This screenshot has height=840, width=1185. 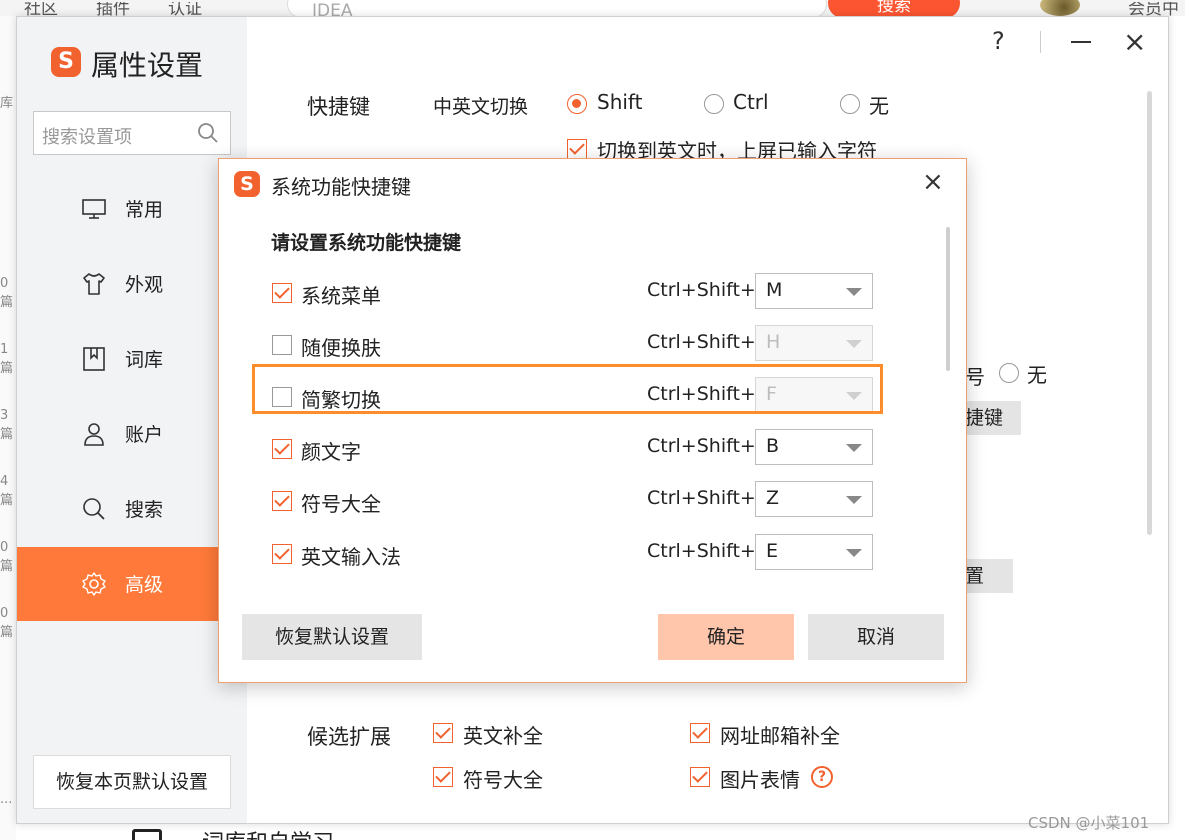 I want to click on symbols-checkbox, so click(x=443, y=777).